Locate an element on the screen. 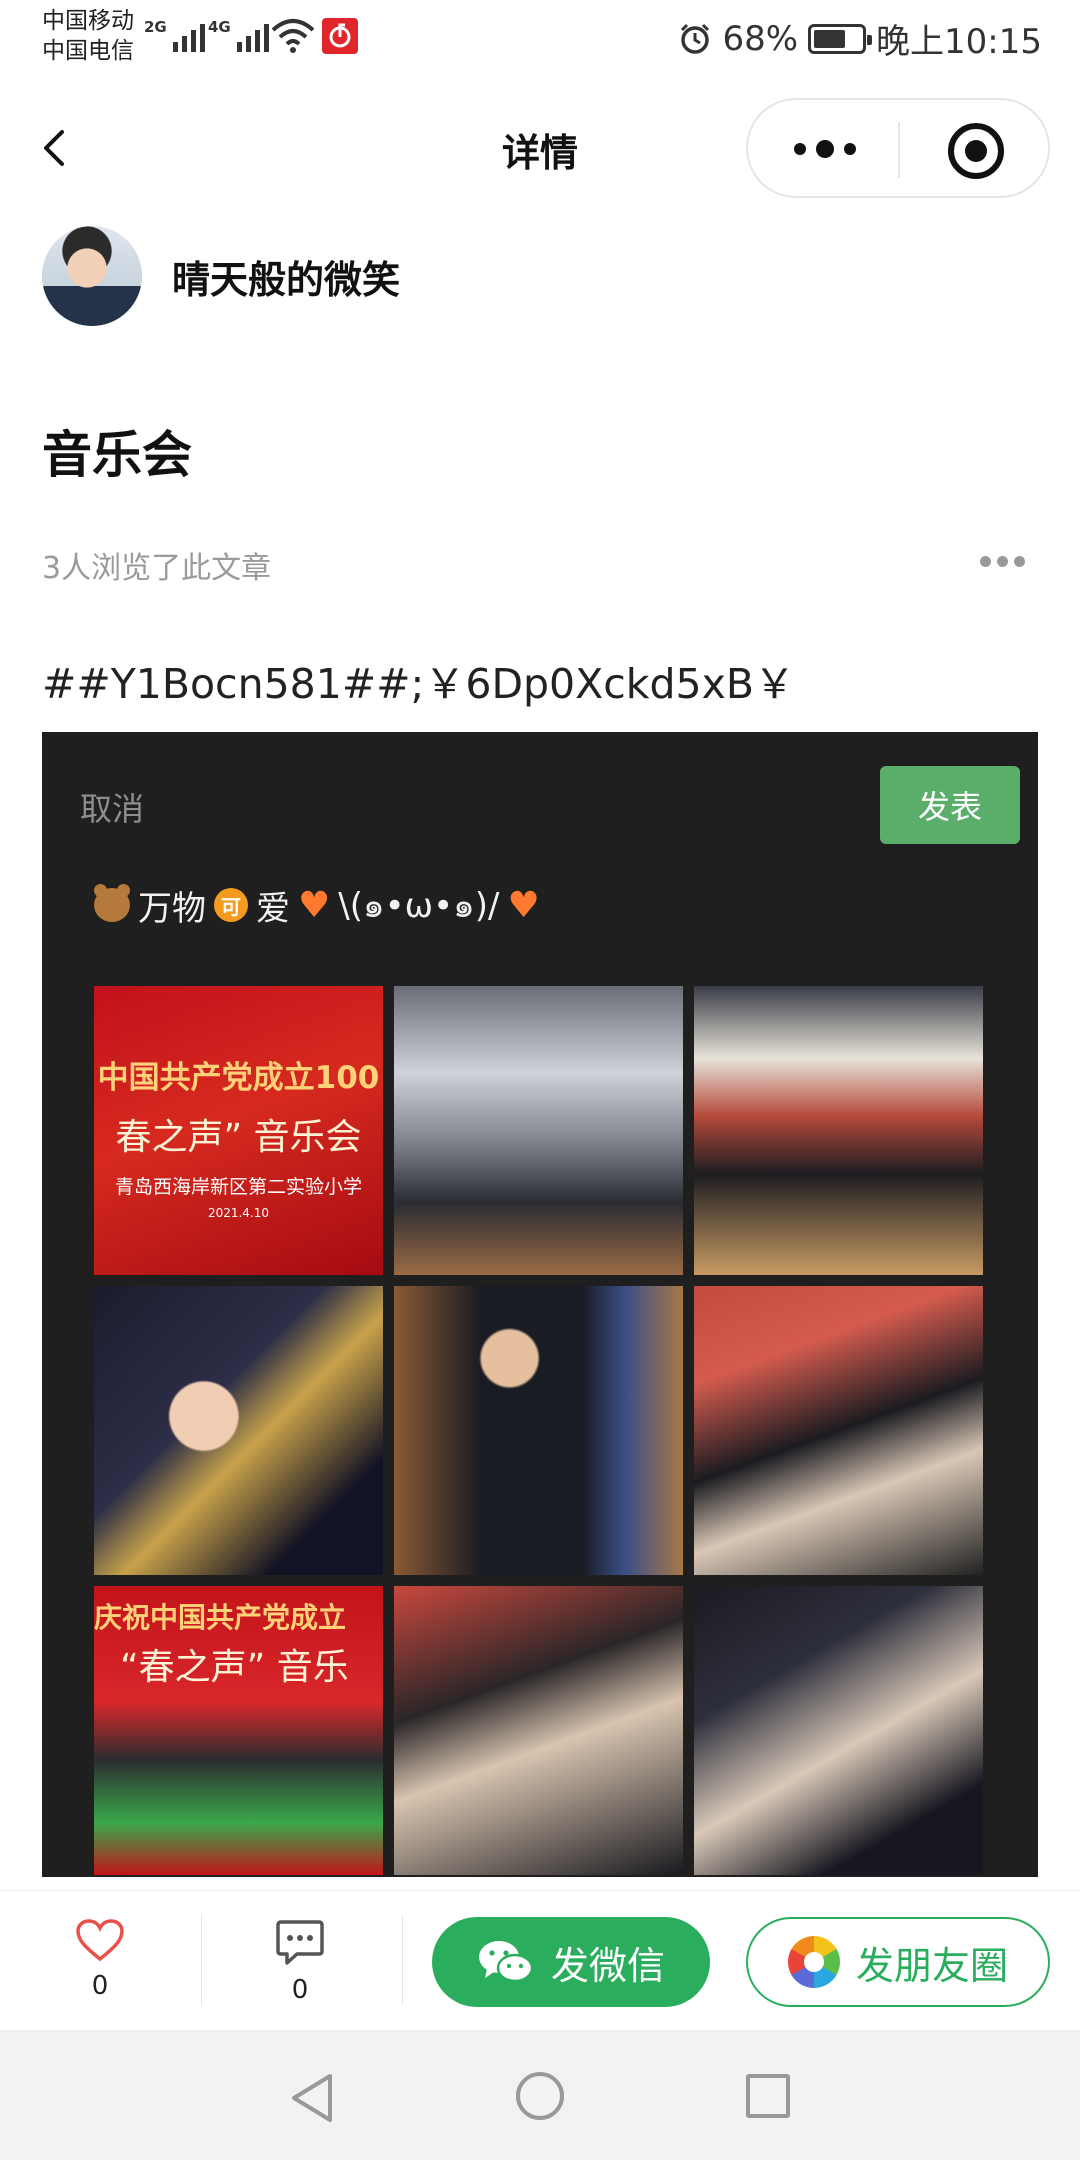 This screenshot has width=1080, height=2160. poster-date: 2021.4.10 is located at coordinates (238, 1213).